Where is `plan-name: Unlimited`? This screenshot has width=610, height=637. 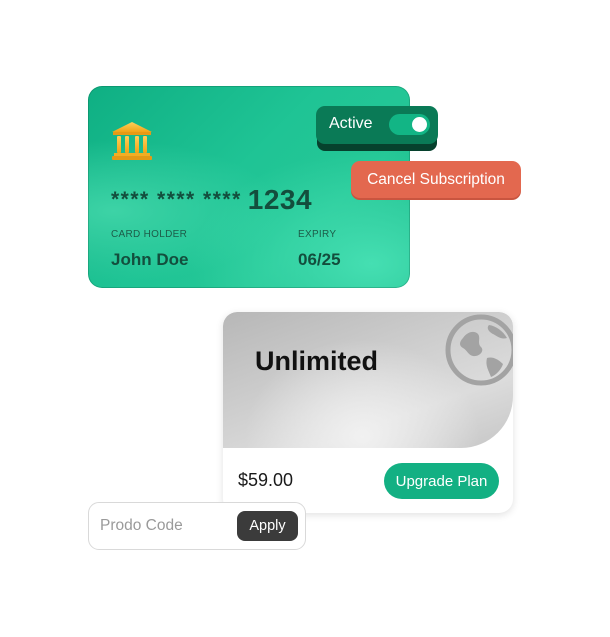
plan-name: Unlimited is located at coordinates (317, 361).